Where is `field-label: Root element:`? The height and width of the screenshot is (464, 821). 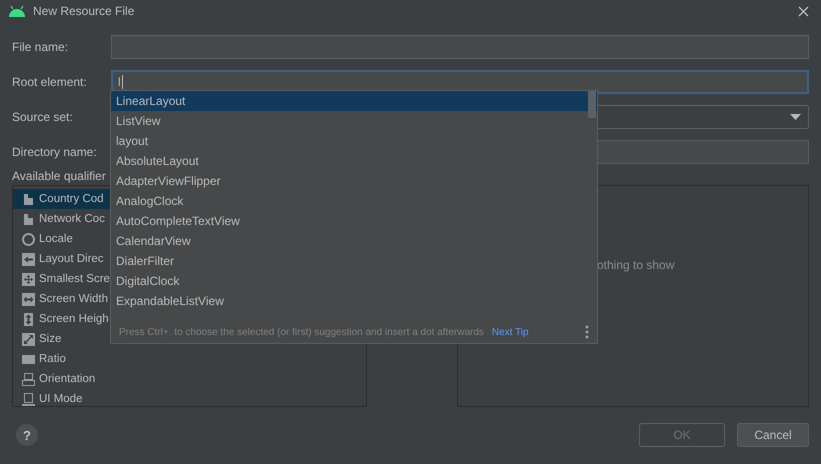 field-label: Root element: is located at coordinates (50, 82).